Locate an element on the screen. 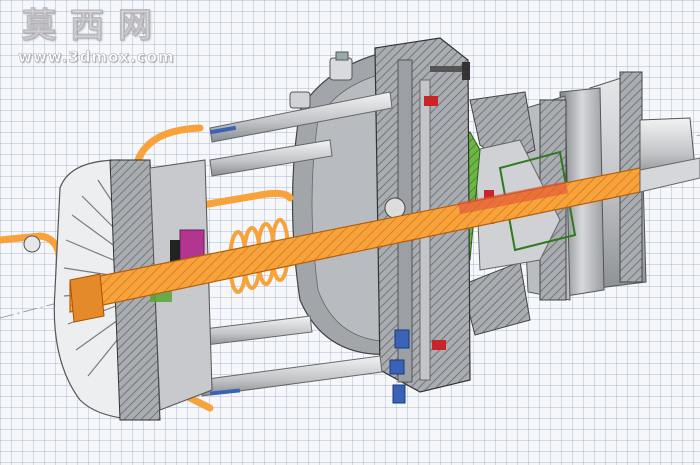  red-seal-top is located at coordinates (431, 101).